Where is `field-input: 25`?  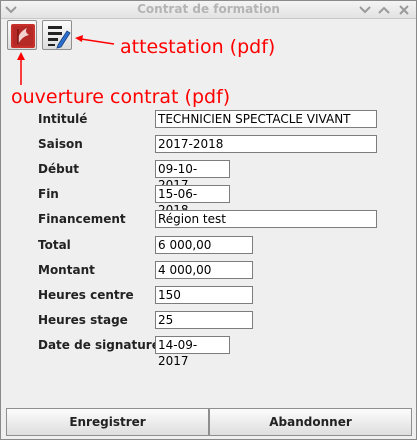
field-input: 25 is located at coordinates (204, 320).